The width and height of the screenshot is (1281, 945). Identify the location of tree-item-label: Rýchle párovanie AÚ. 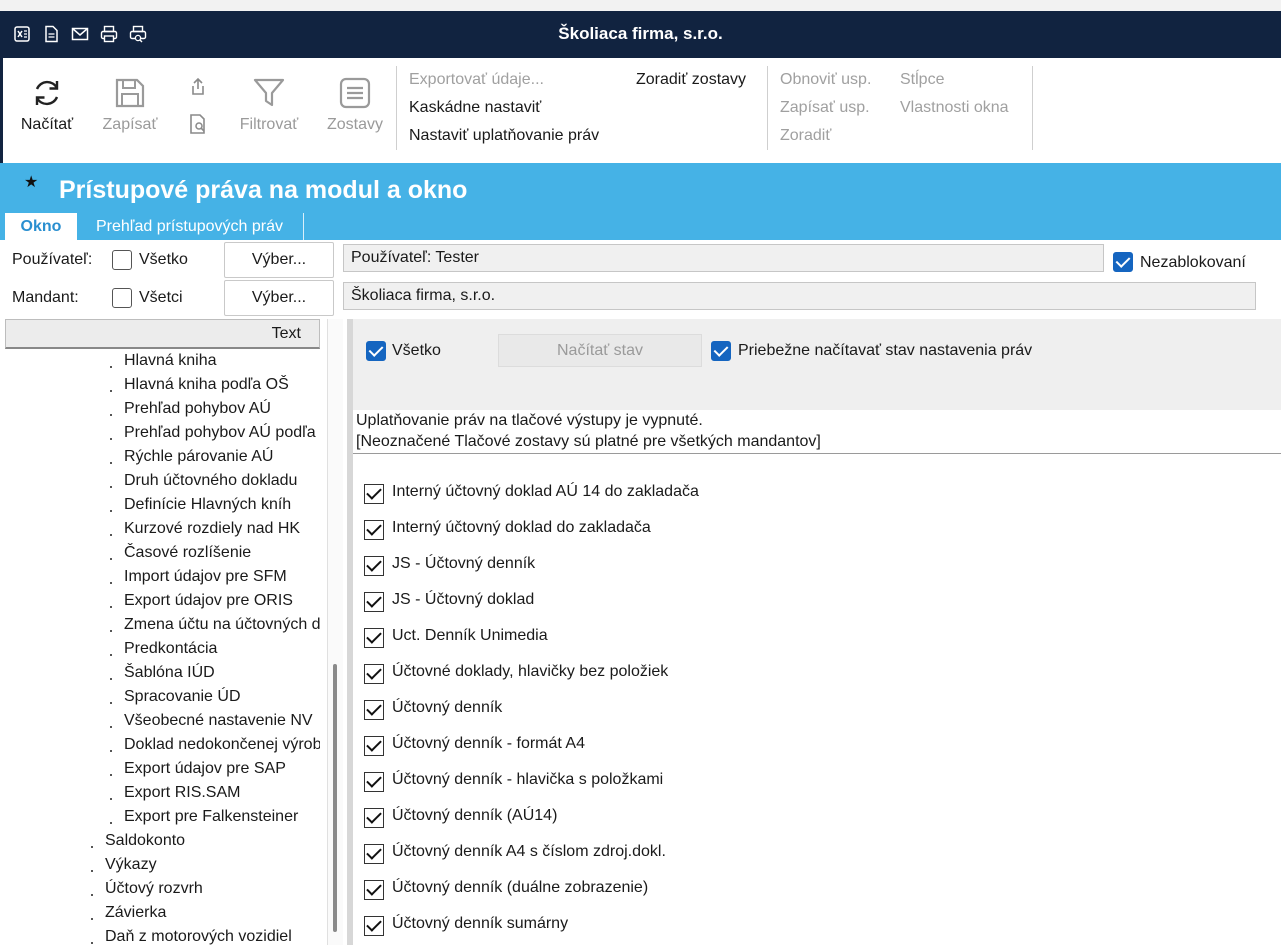
(199, 456).